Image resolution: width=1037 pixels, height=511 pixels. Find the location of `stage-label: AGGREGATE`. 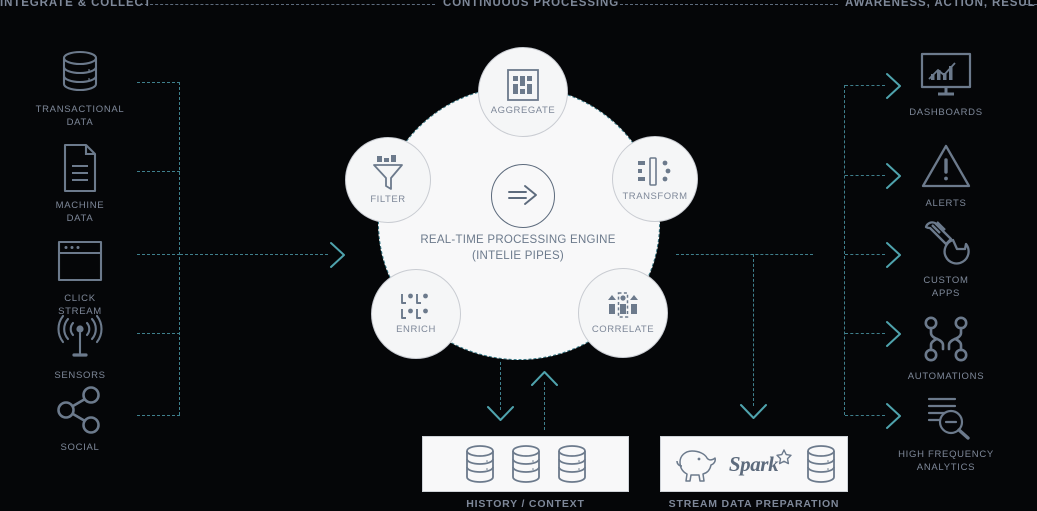

stage-label: AGGREGATE is located at coordinates (523, 110).